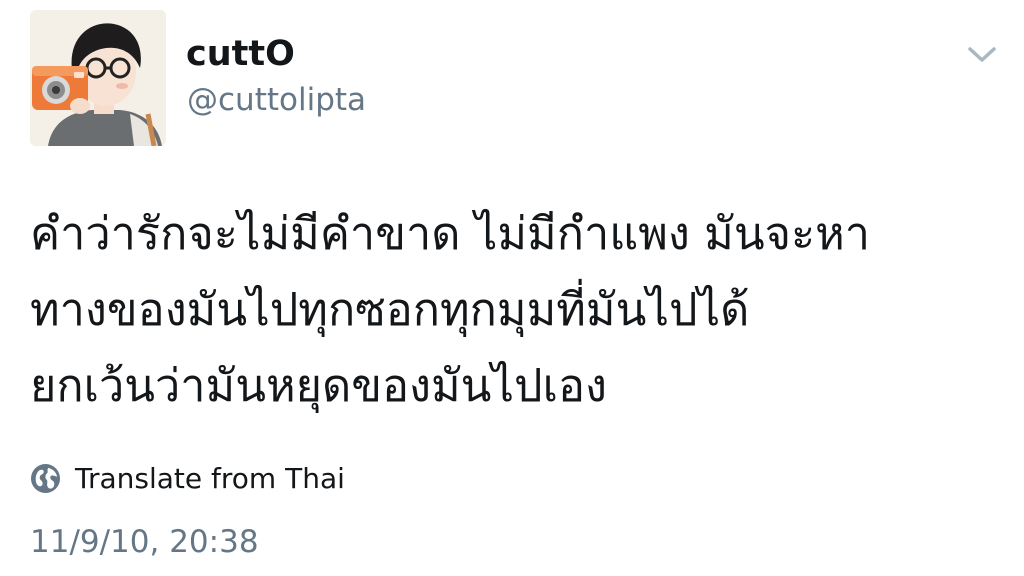 The height and width of the screenshot is (576, 1024). What do you see at coordinates (240, 54) in the screenshot?
I see `display-name: cuttO` at bounding box center [240, 54].